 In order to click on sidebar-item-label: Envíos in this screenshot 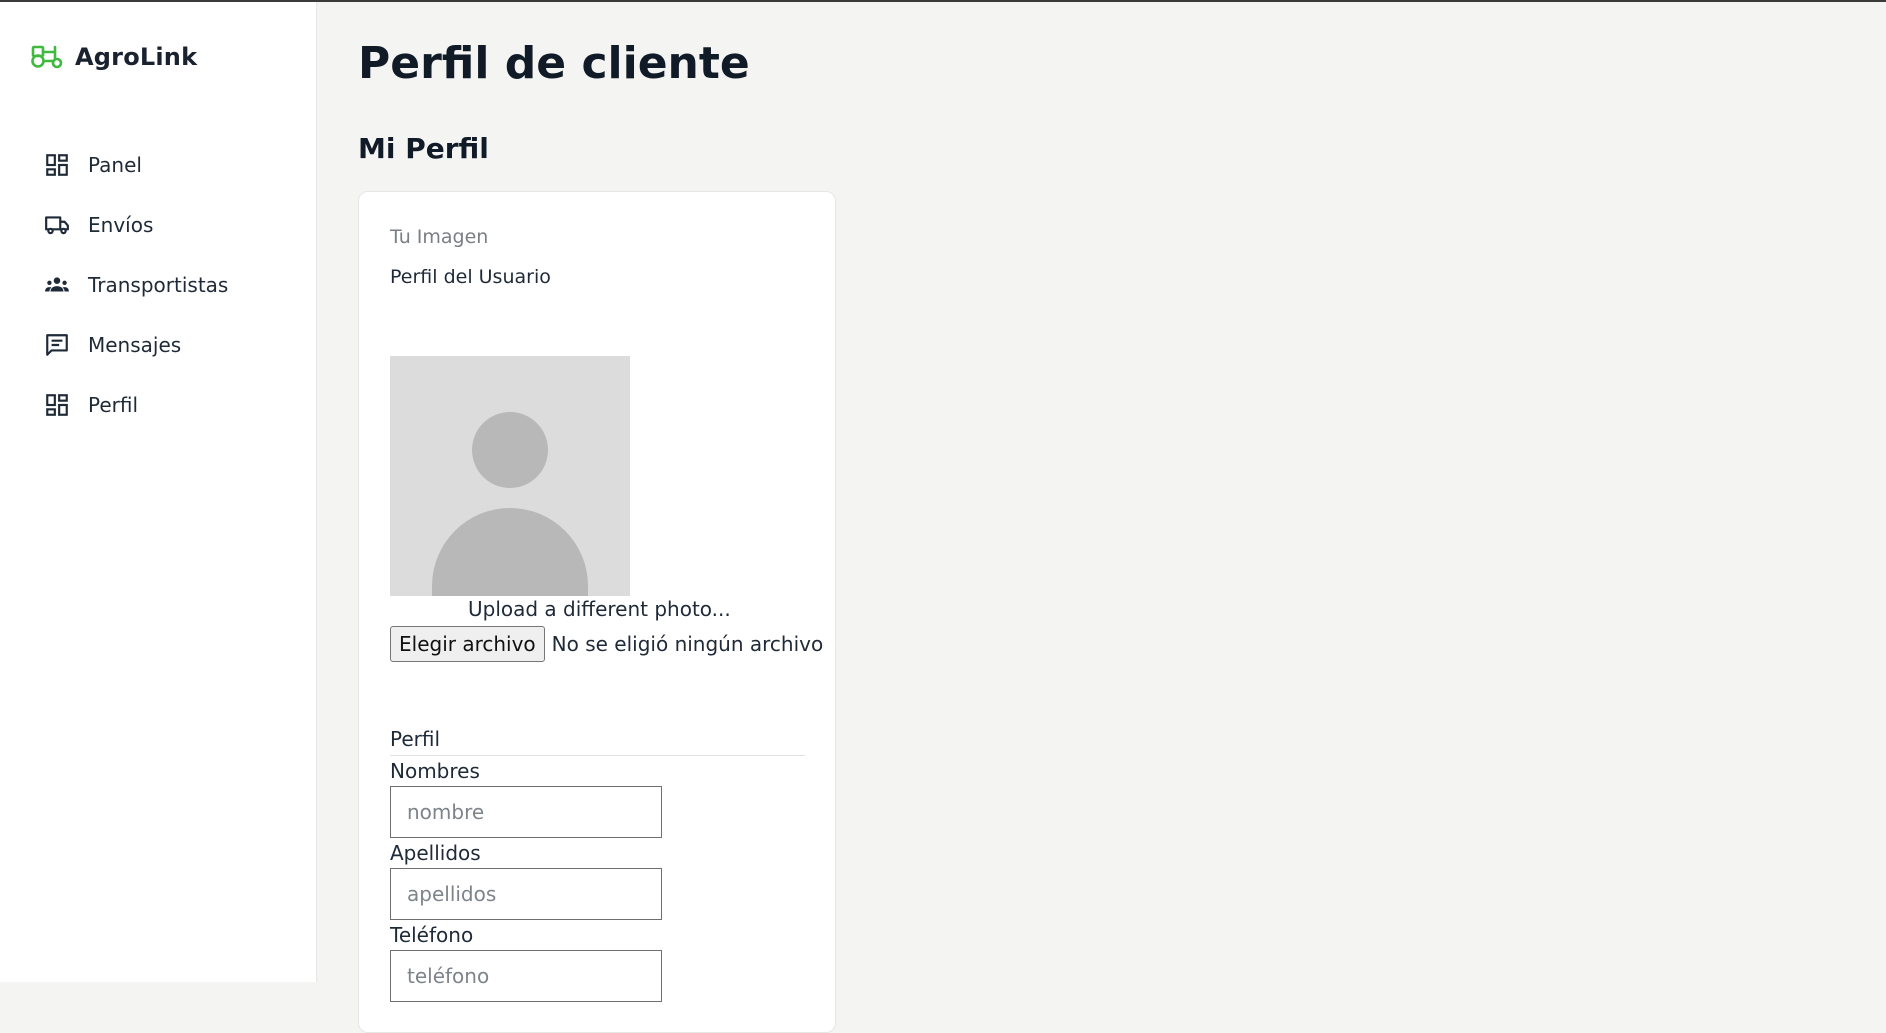, I will do `click(121, 225)`.